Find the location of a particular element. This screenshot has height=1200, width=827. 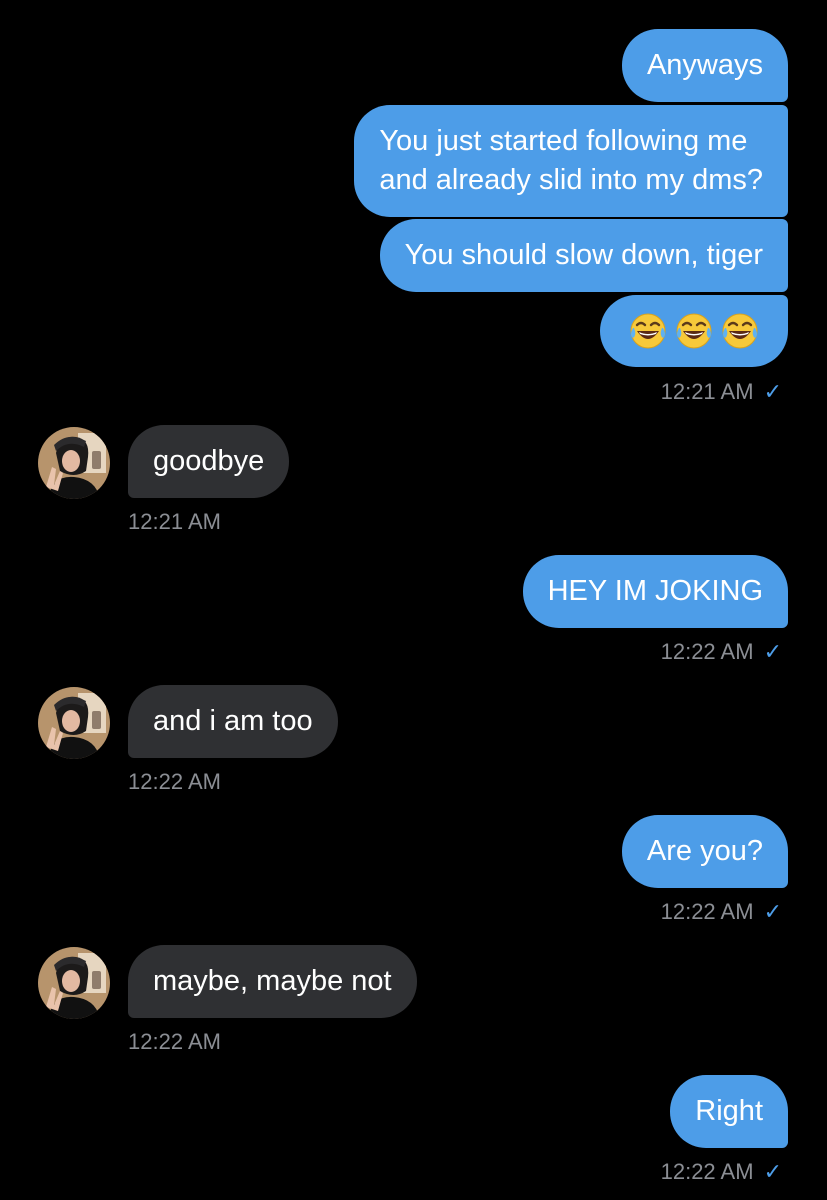

incoming-message: and i am too is located at coordinates (233, 721).